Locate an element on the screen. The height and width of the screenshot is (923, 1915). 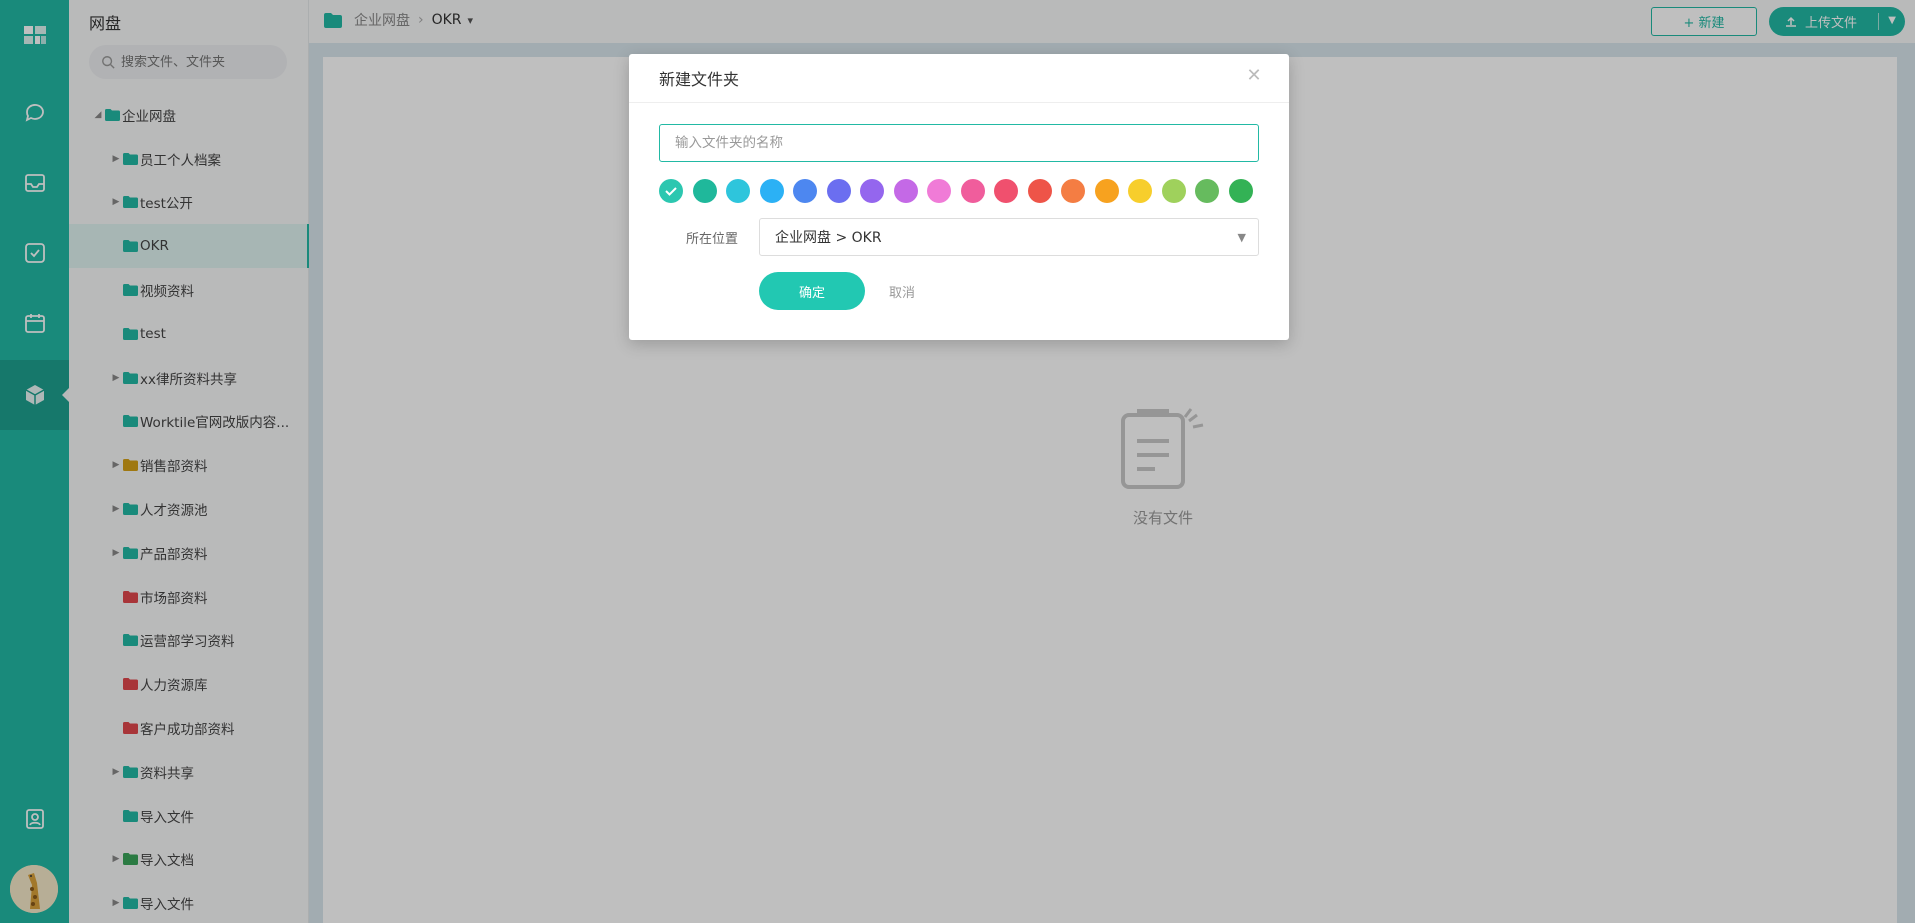
dialog-title: 新建文件夹 is located at coordinates (699, 79).